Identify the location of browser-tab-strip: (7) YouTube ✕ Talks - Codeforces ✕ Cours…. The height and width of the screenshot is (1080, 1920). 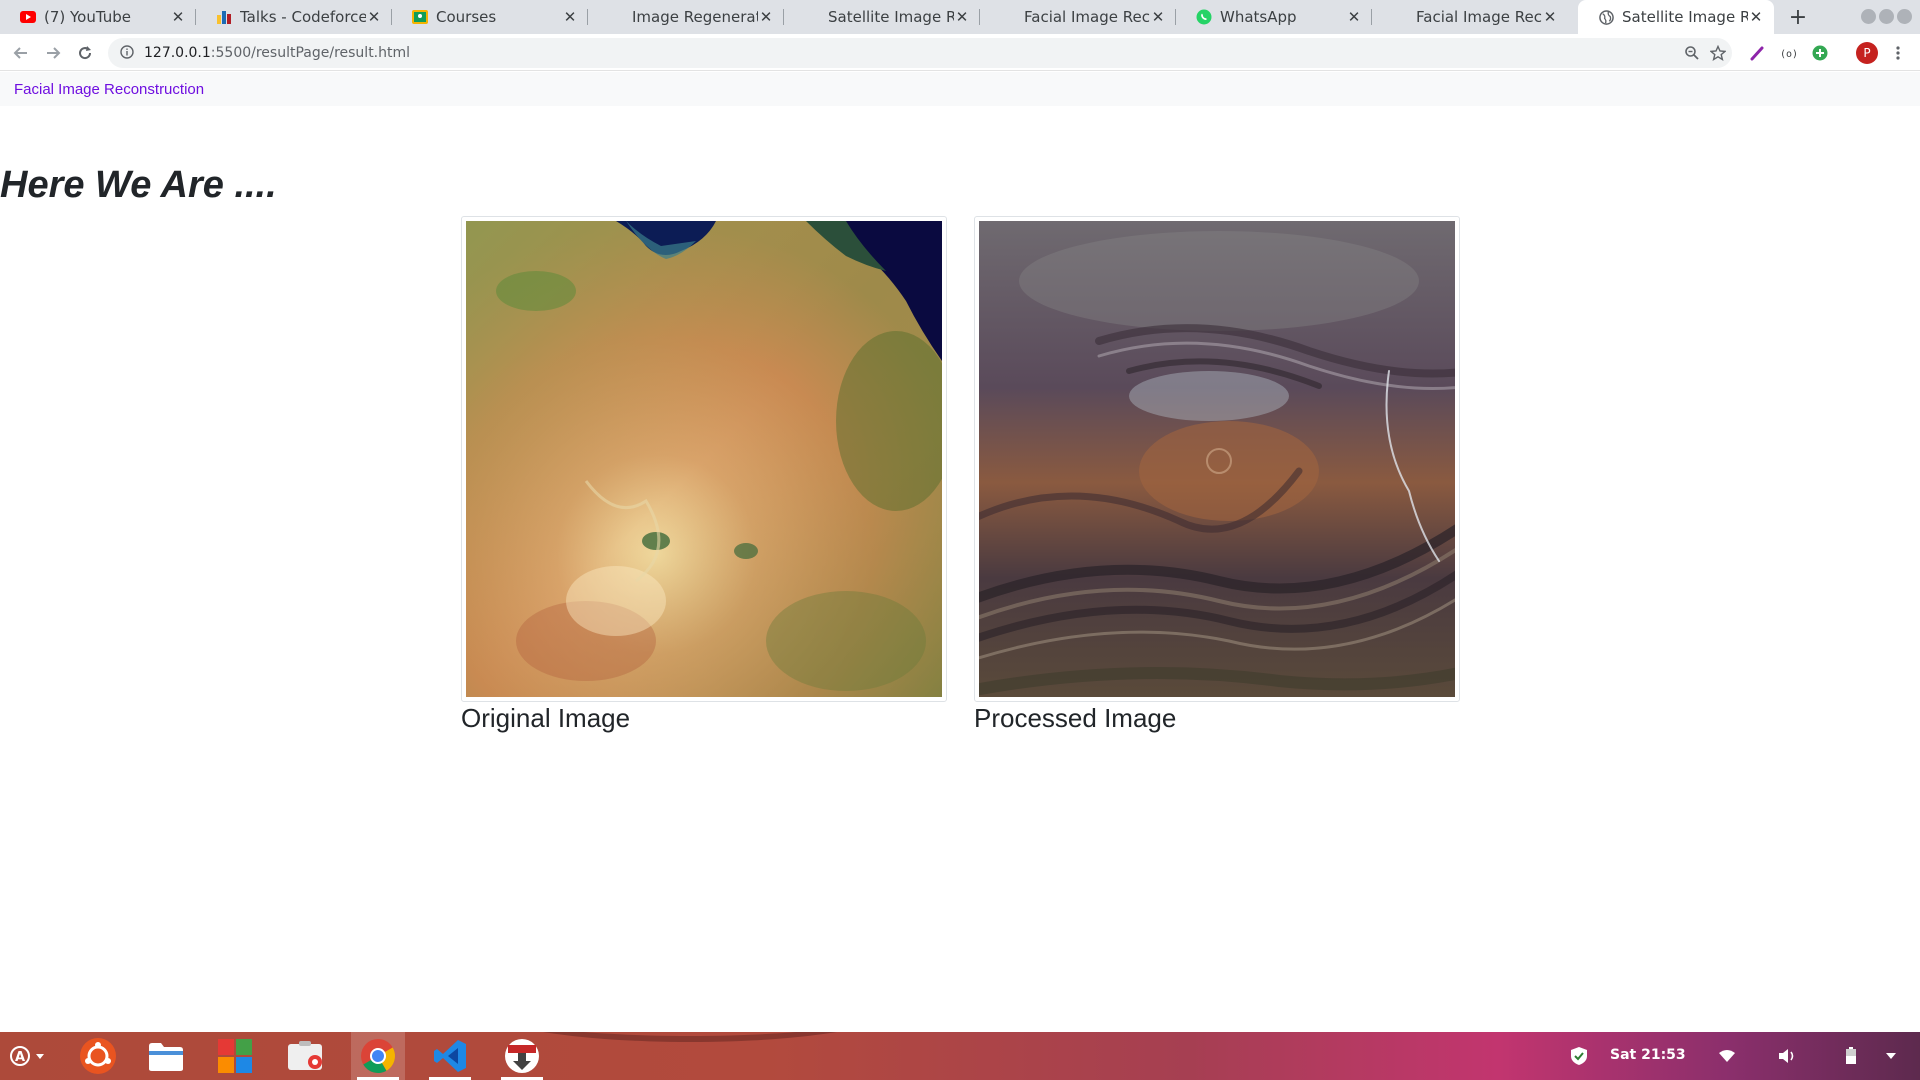
(960, 17).